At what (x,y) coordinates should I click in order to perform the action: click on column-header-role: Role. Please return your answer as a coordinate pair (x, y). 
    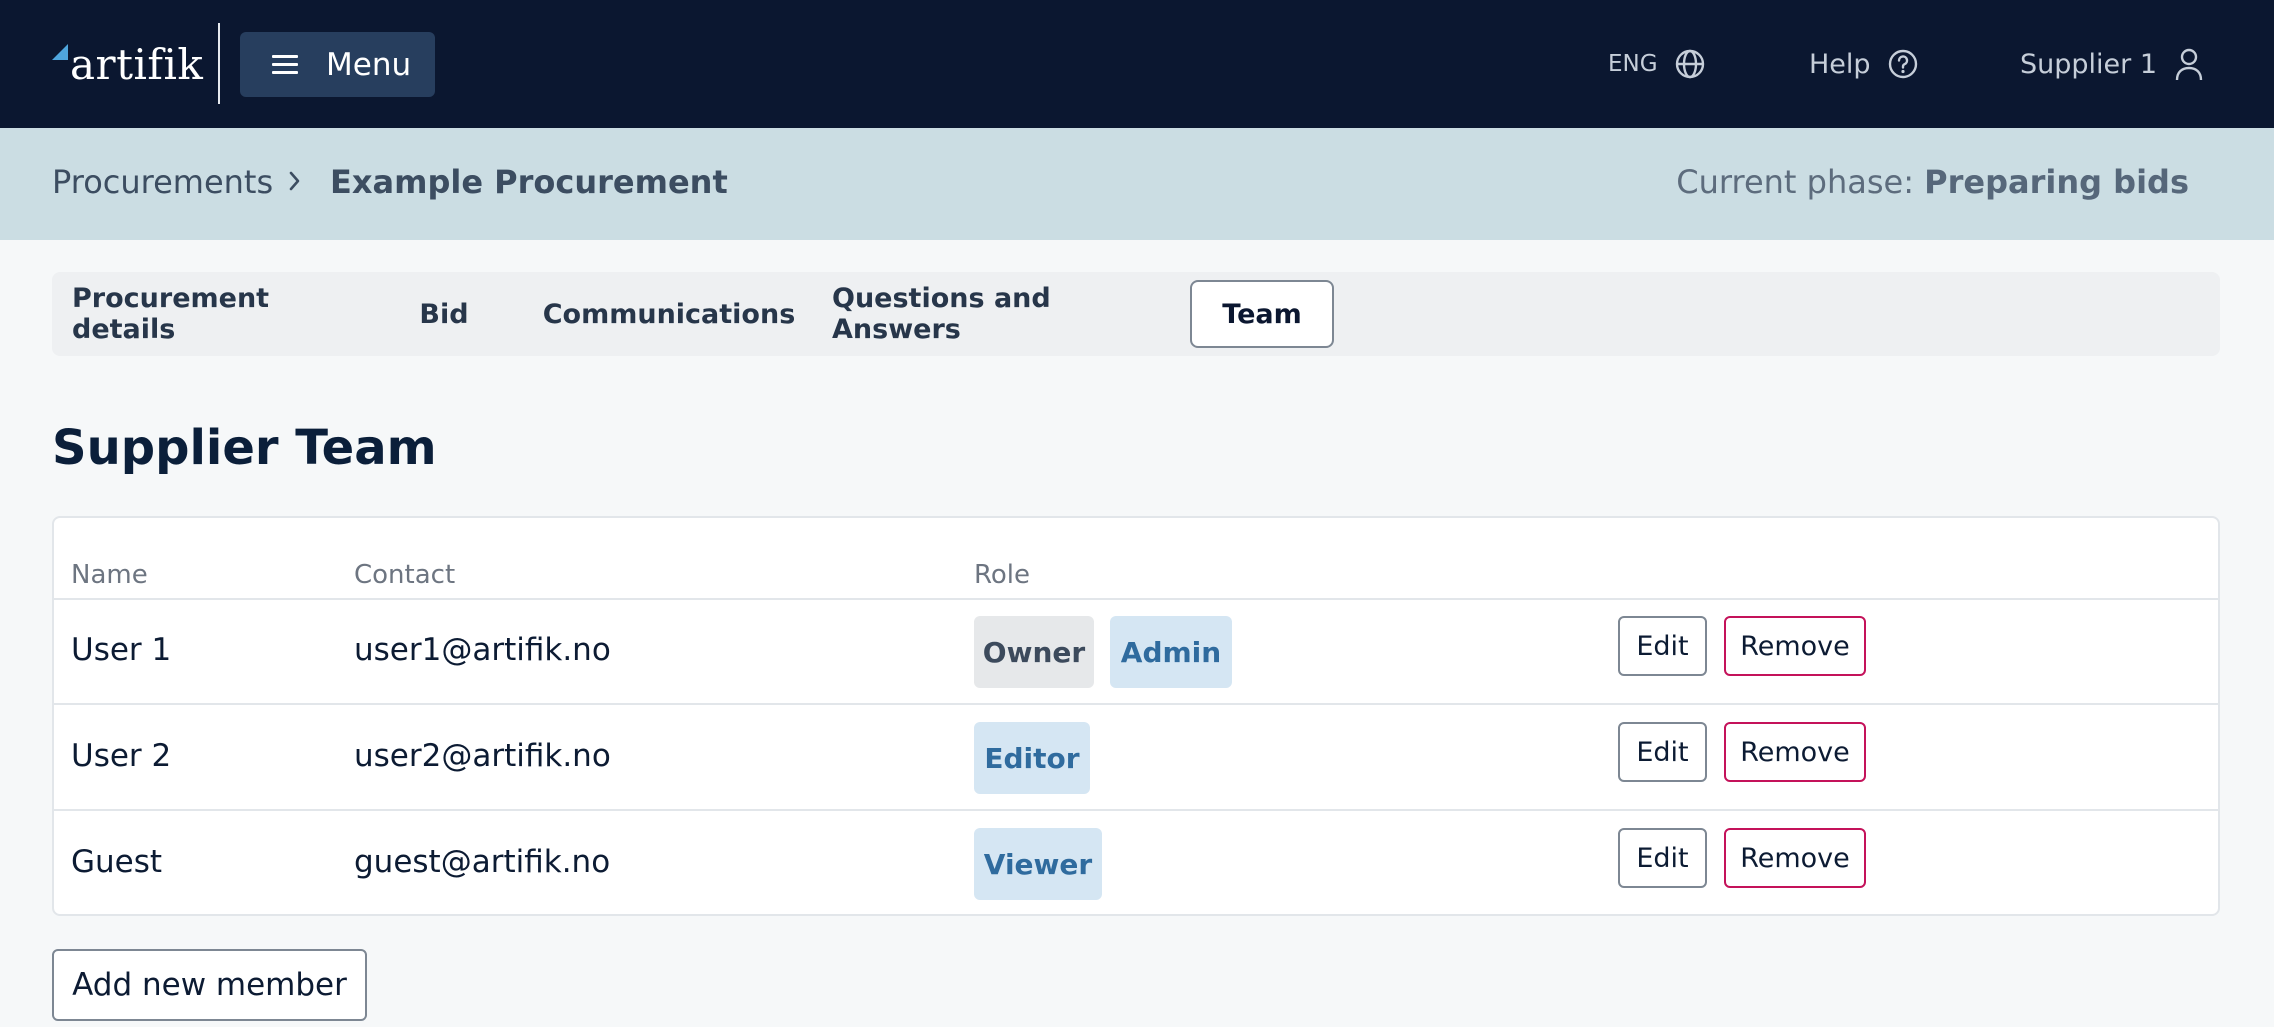
    Looking at the image, I should click on (1002, 575).